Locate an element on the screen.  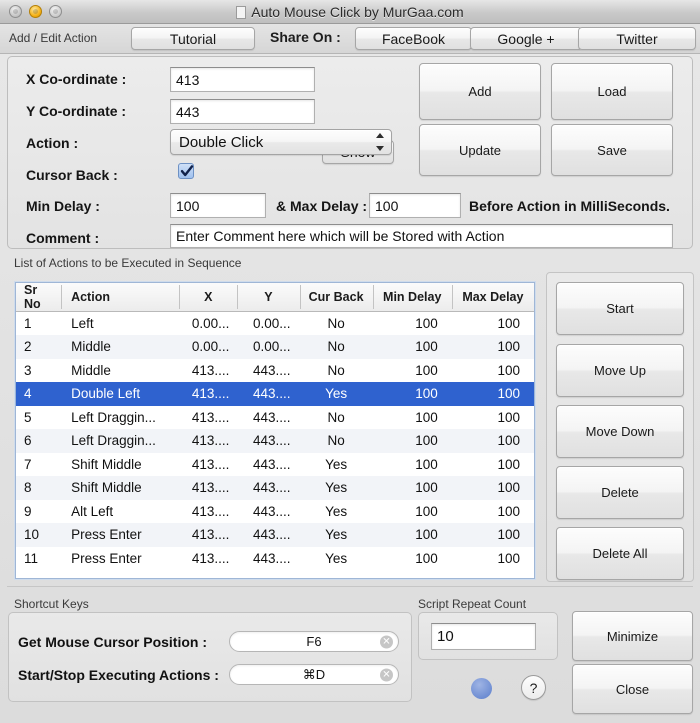
script-repeat-count-input is located at coordinates (483, 636).